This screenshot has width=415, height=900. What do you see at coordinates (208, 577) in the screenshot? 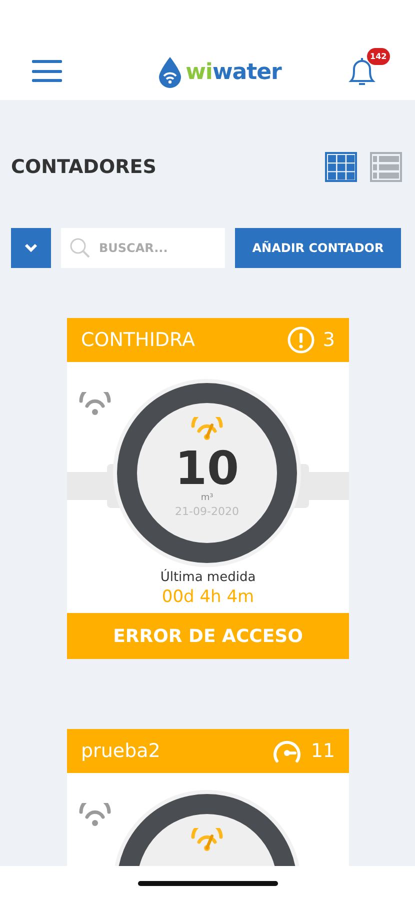
I see `last-reading-label: Última medida` at bounding box center [208, 577].